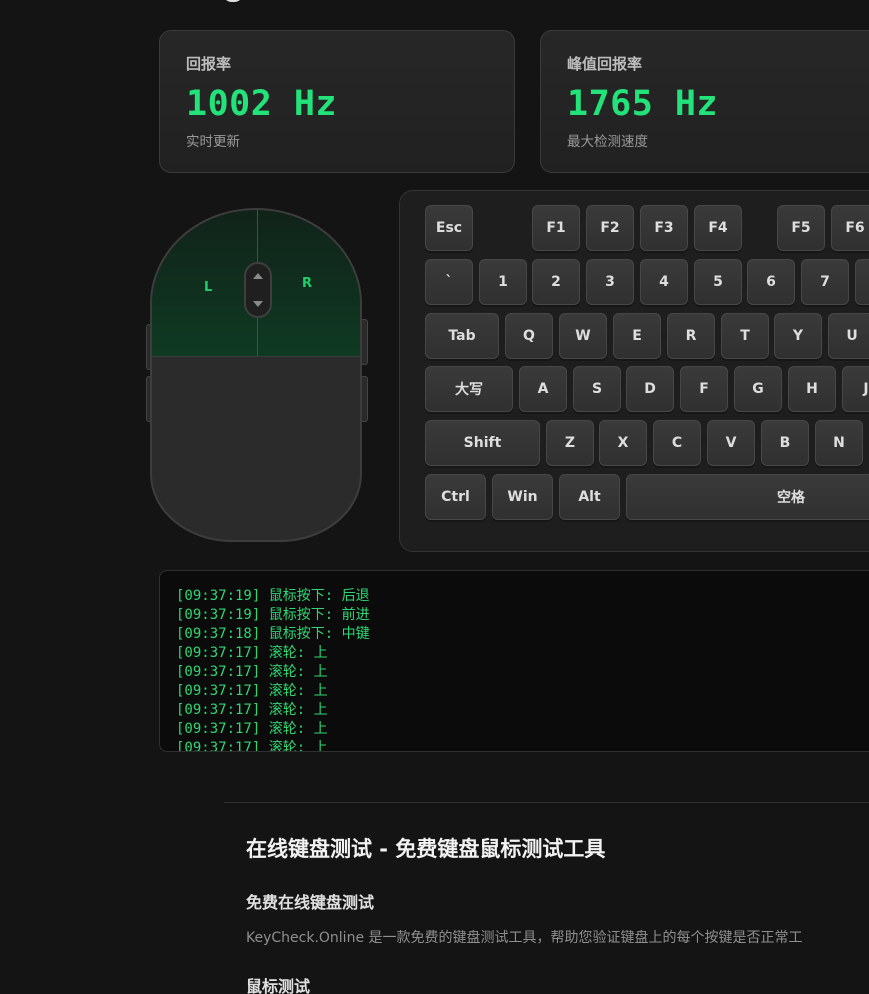  Describe the element at coordinates (529, 336) in the screenshot. I see `key-q: Q` at that location.